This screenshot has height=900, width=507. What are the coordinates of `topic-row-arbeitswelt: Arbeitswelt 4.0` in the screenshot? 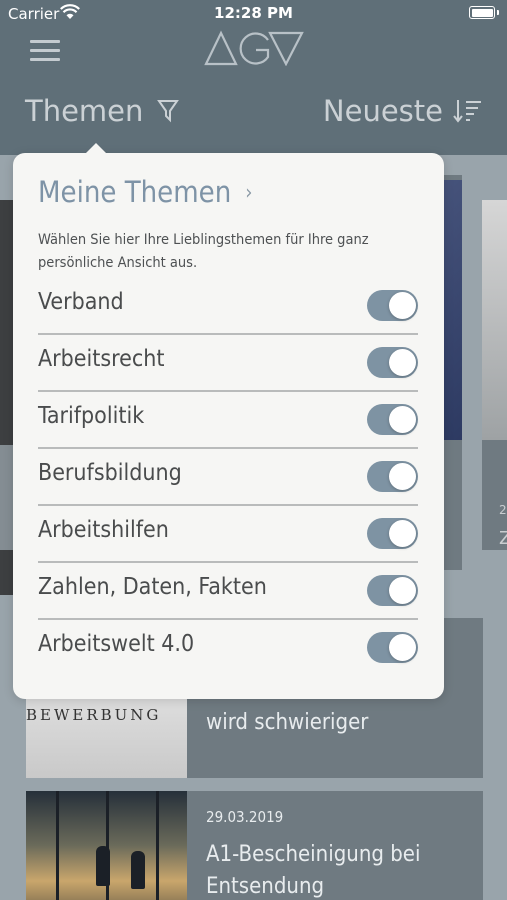 It's located at (228, 648).